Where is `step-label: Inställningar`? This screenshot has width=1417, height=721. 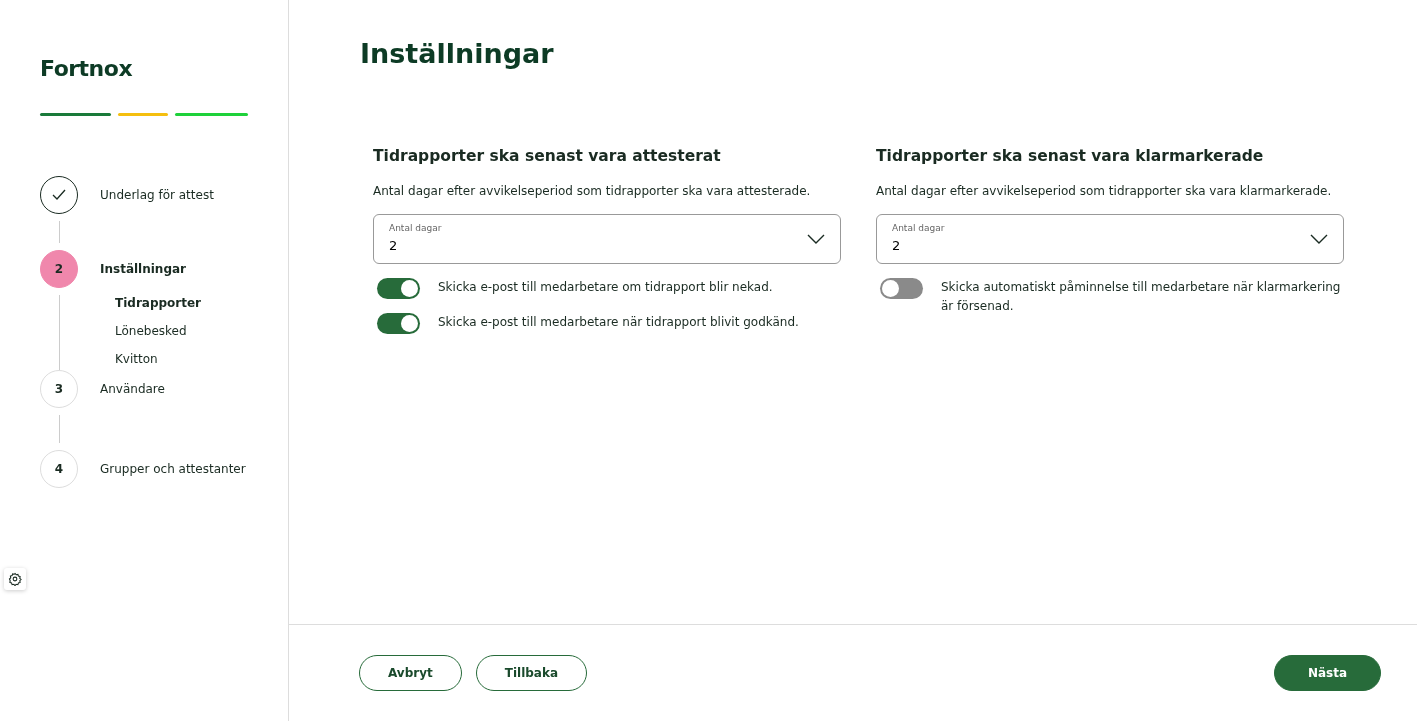
step-label: Inställningar is located at coordinates (143, 269).